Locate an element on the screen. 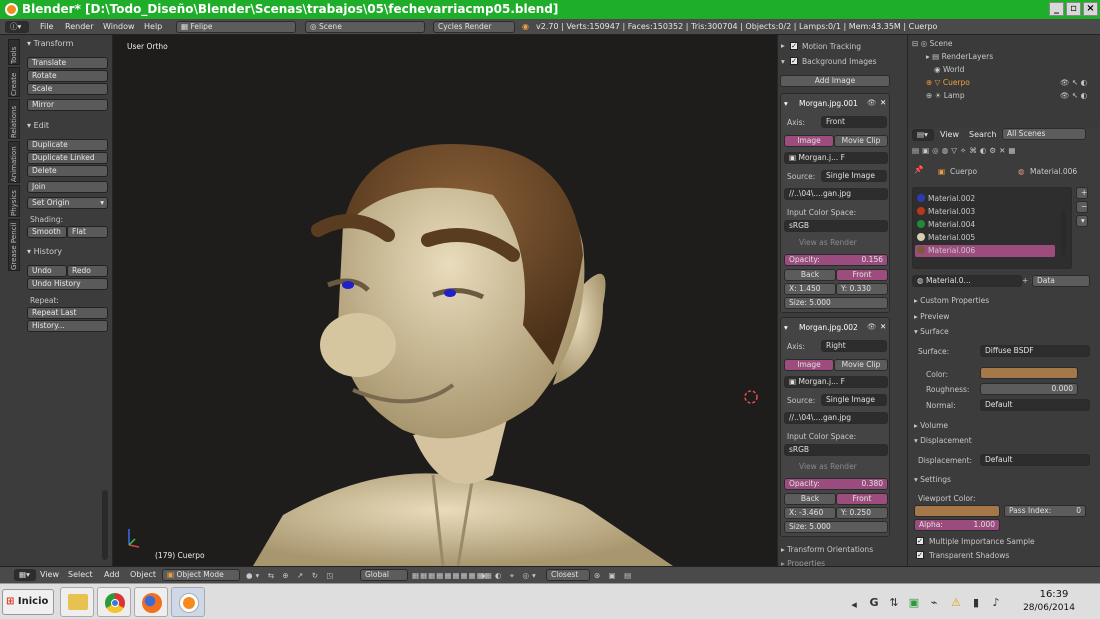 Image resolution: width=1100 pixels, height=619 pixels. scene-selector: ◎ Scene is located at coordinates (365, 27).